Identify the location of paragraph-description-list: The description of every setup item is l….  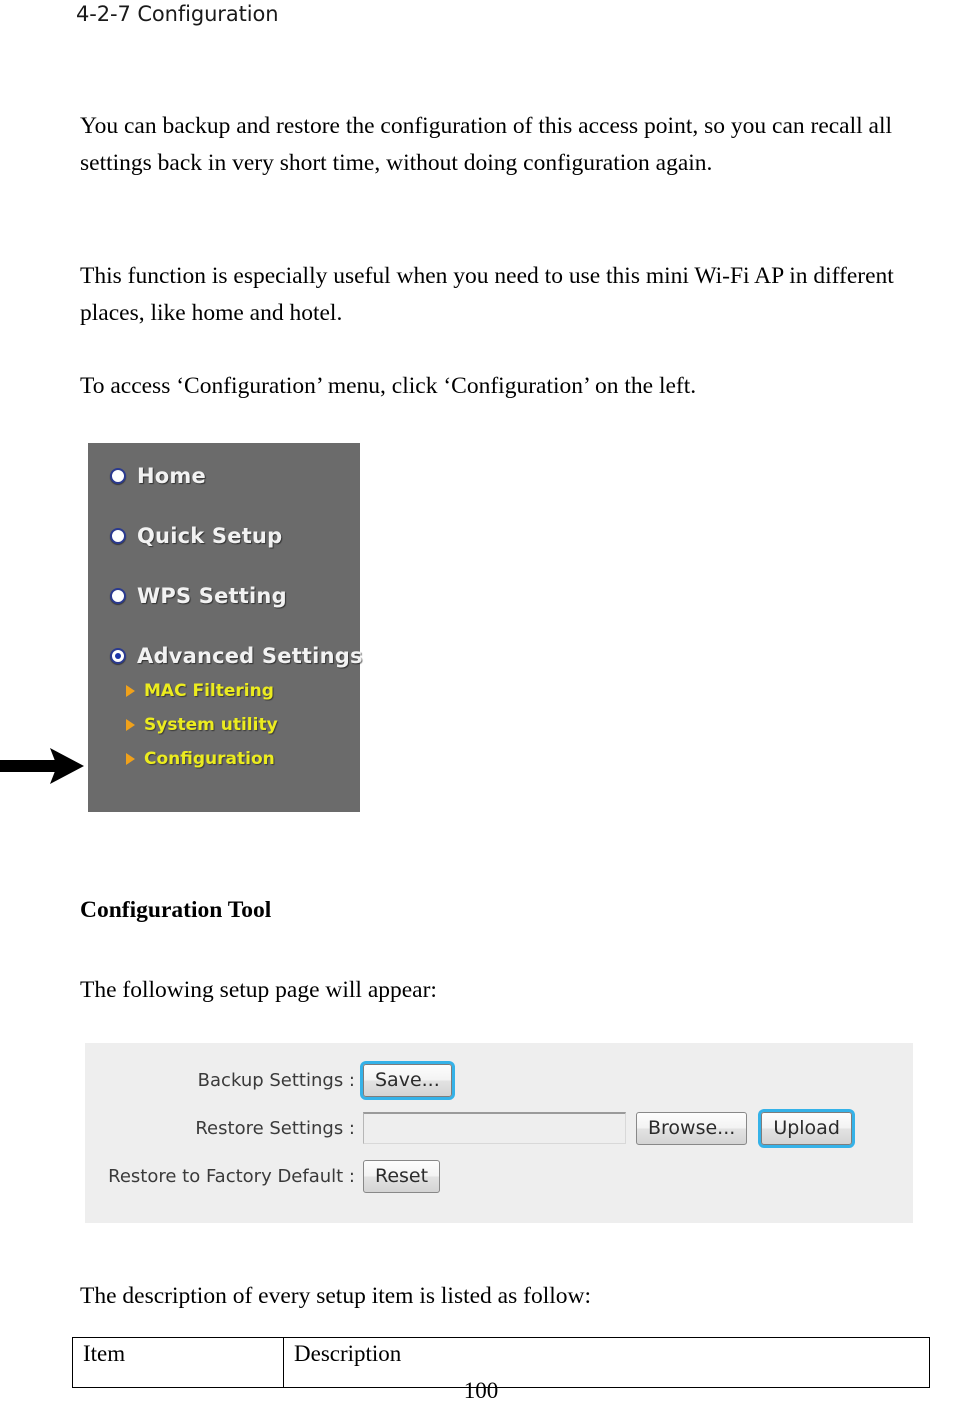
(336, 1296).